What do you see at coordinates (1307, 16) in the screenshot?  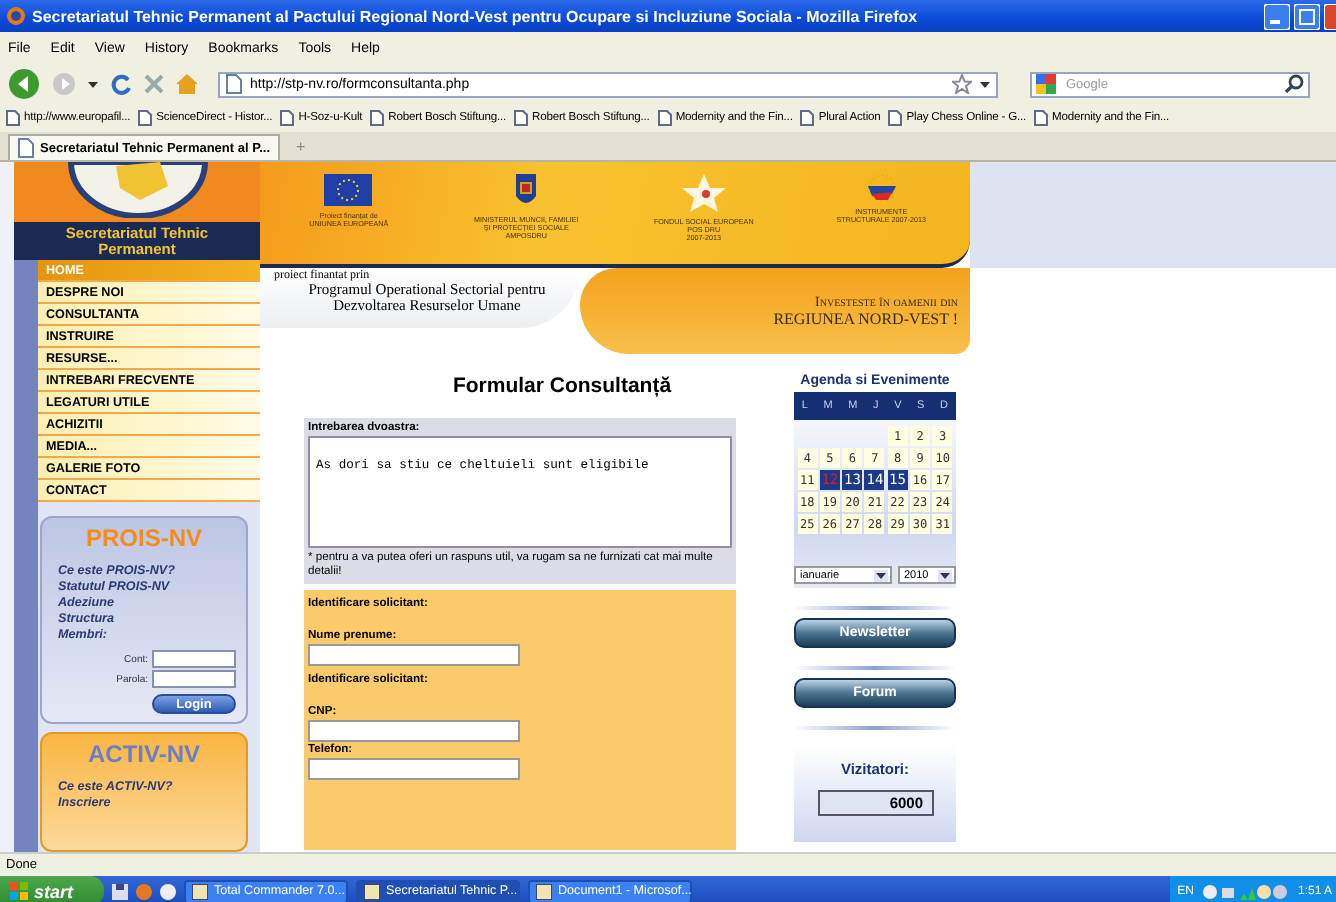 I see `maximize-button` at bounding box center [1307, 16].